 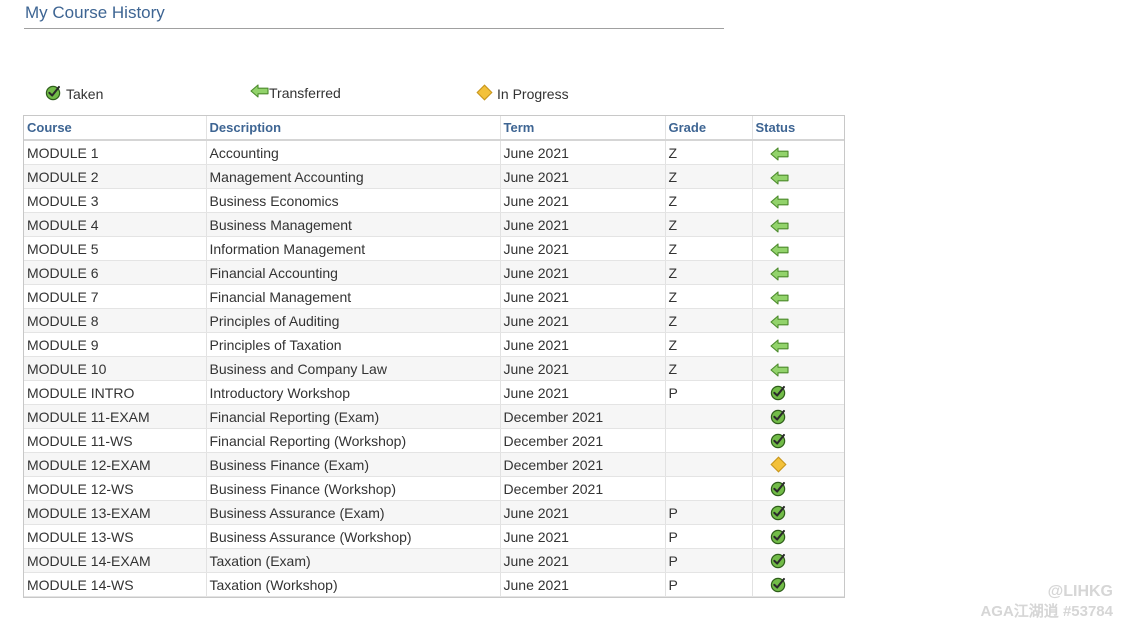 What do you see at coordinates (353, 512) in the screenshot?
I see `description-cell: Business Assurance (Exam)` at bounding box center [353, 512].